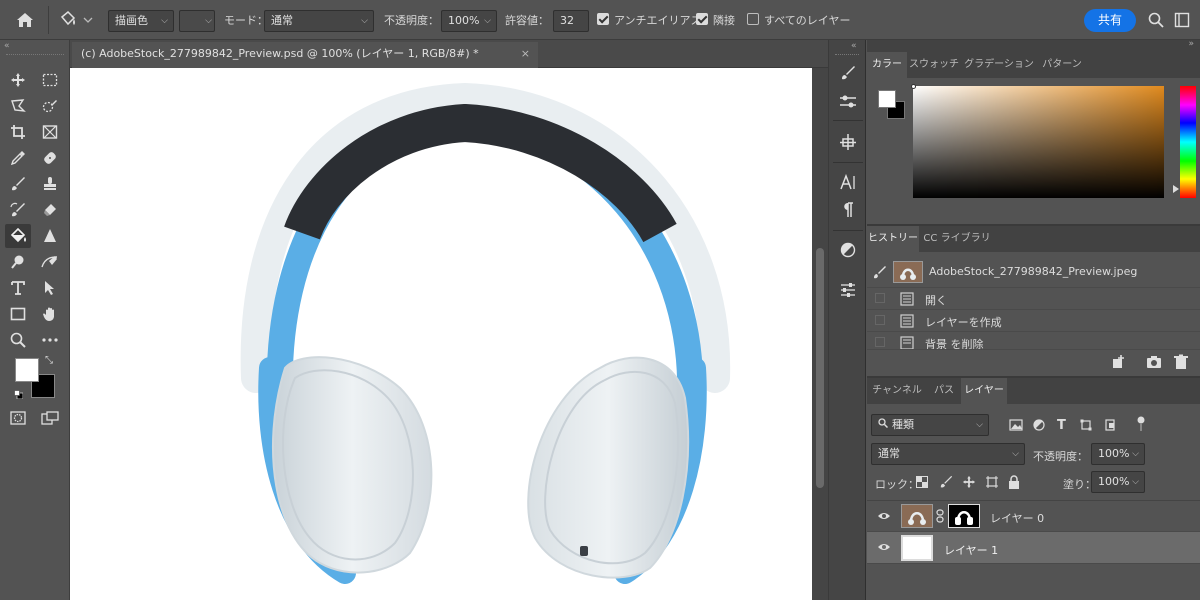 The height and width of the screenshot is (600, 1200). I want to click on layer-name: レイヤー 1, so click(971, 550).